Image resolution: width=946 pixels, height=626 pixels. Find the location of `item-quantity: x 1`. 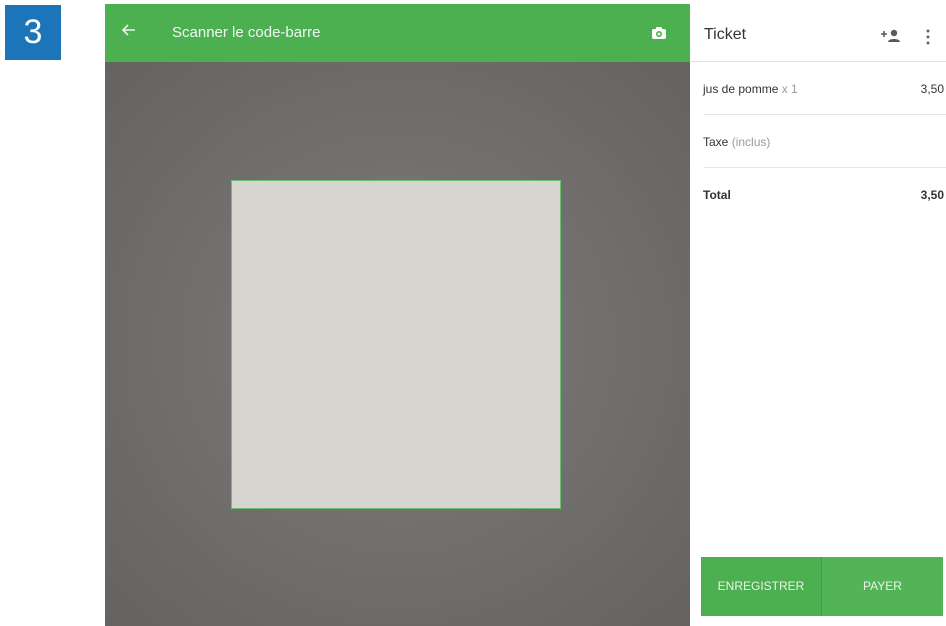

item-quantity: x 1 is located at coordinates (789, 89).